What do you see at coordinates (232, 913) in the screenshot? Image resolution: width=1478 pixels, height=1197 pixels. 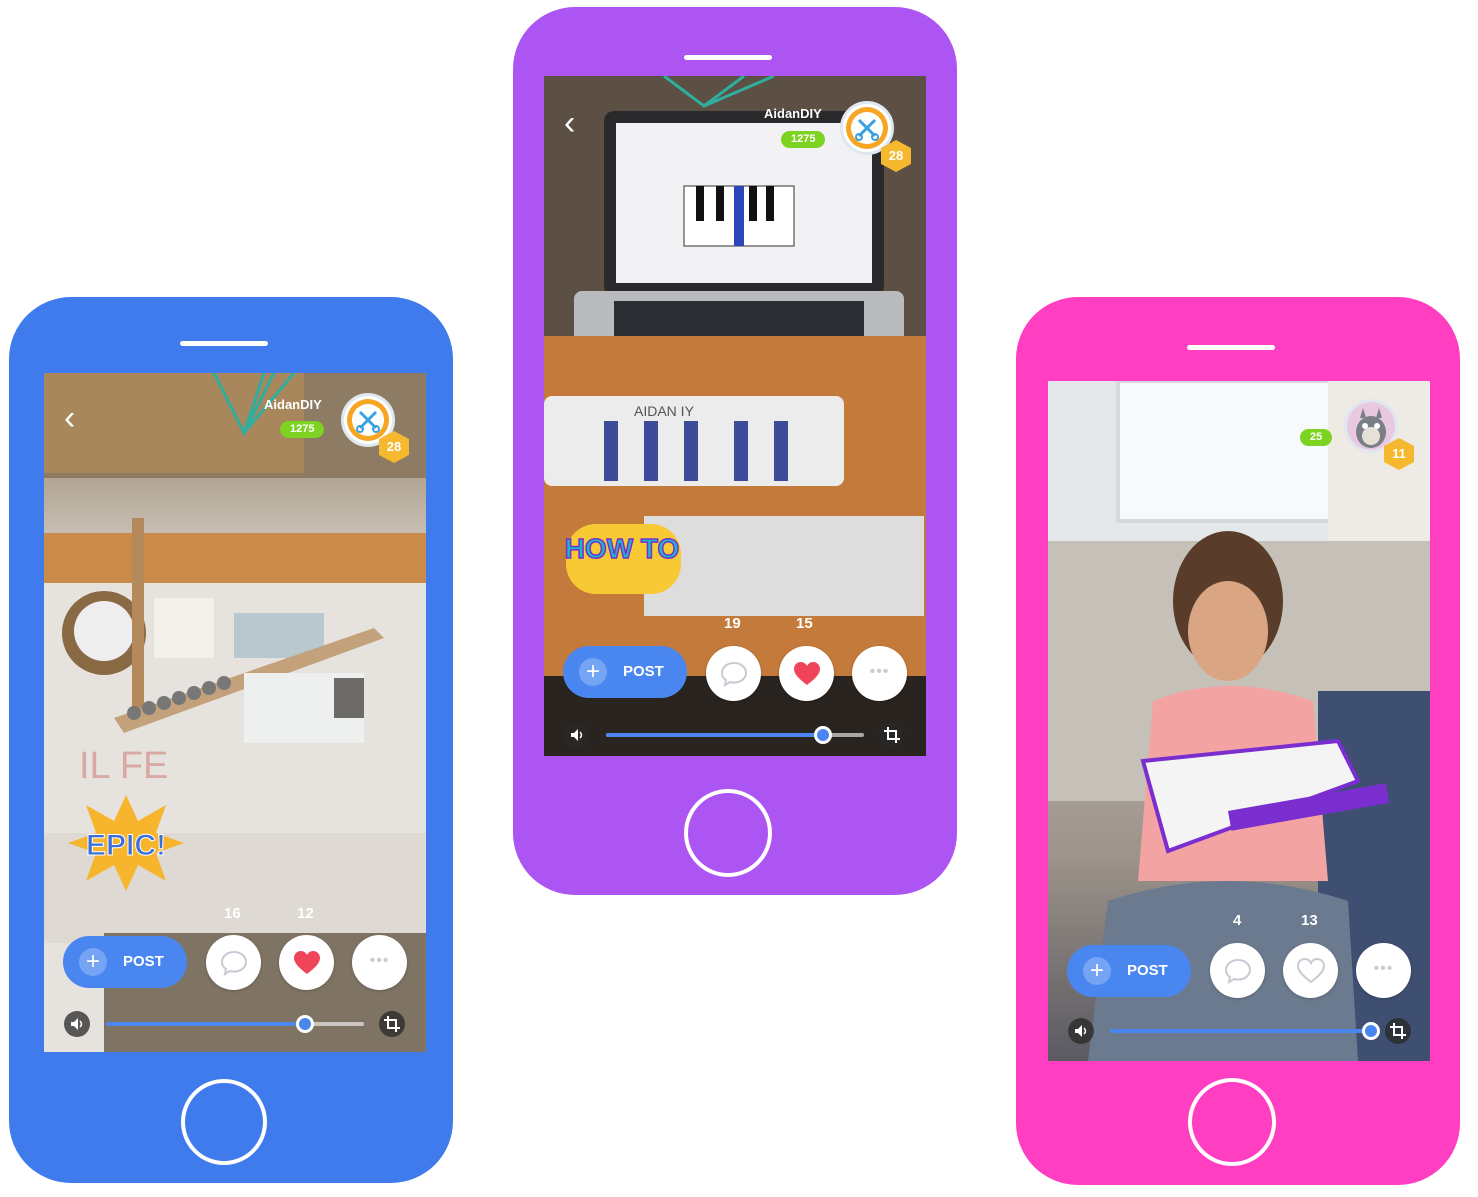 I see `comment-count: 16` at bounding box center [232, 913].